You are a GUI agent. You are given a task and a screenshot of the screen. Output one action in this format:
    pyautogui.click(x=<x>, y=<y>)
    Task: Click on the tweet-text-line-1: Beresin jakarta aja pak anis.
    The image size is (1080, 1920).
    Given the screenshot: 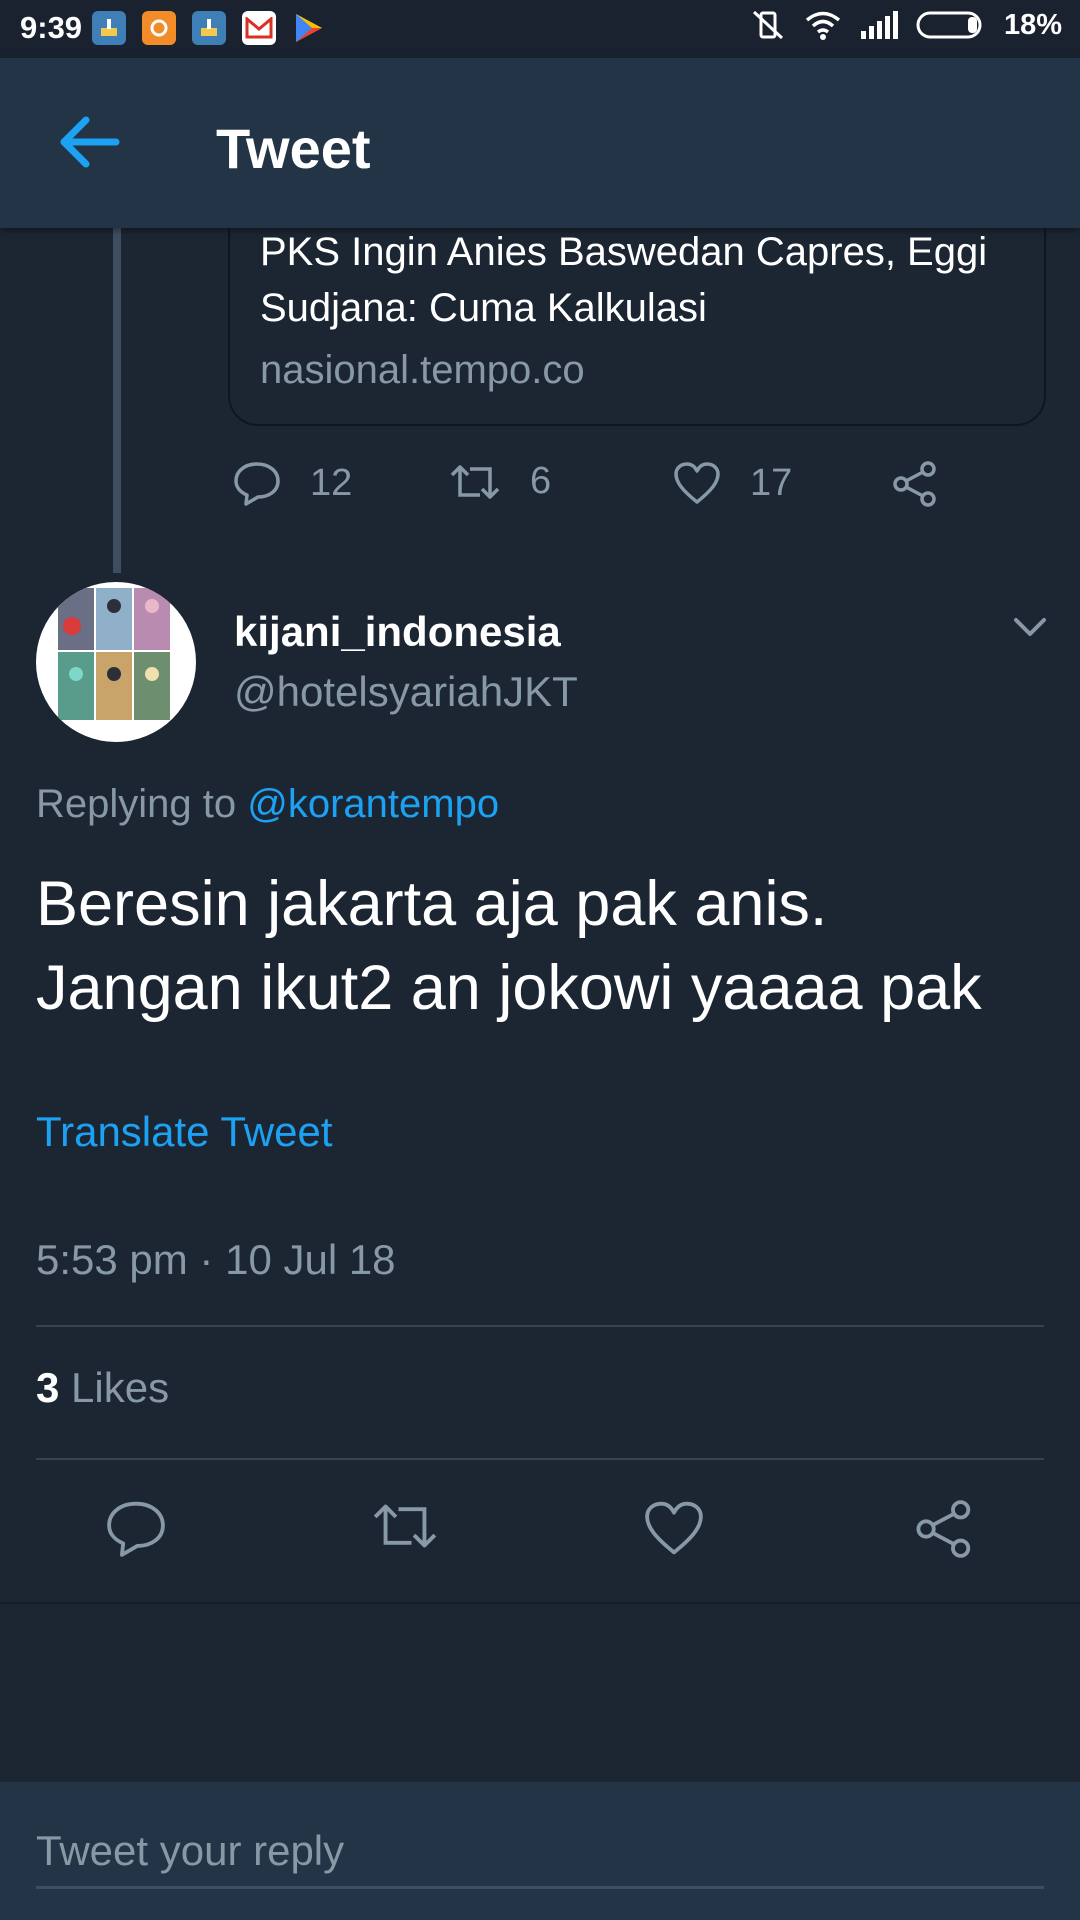 What is the action you would take?
    pyautogui.click(x=432, y=904)
    